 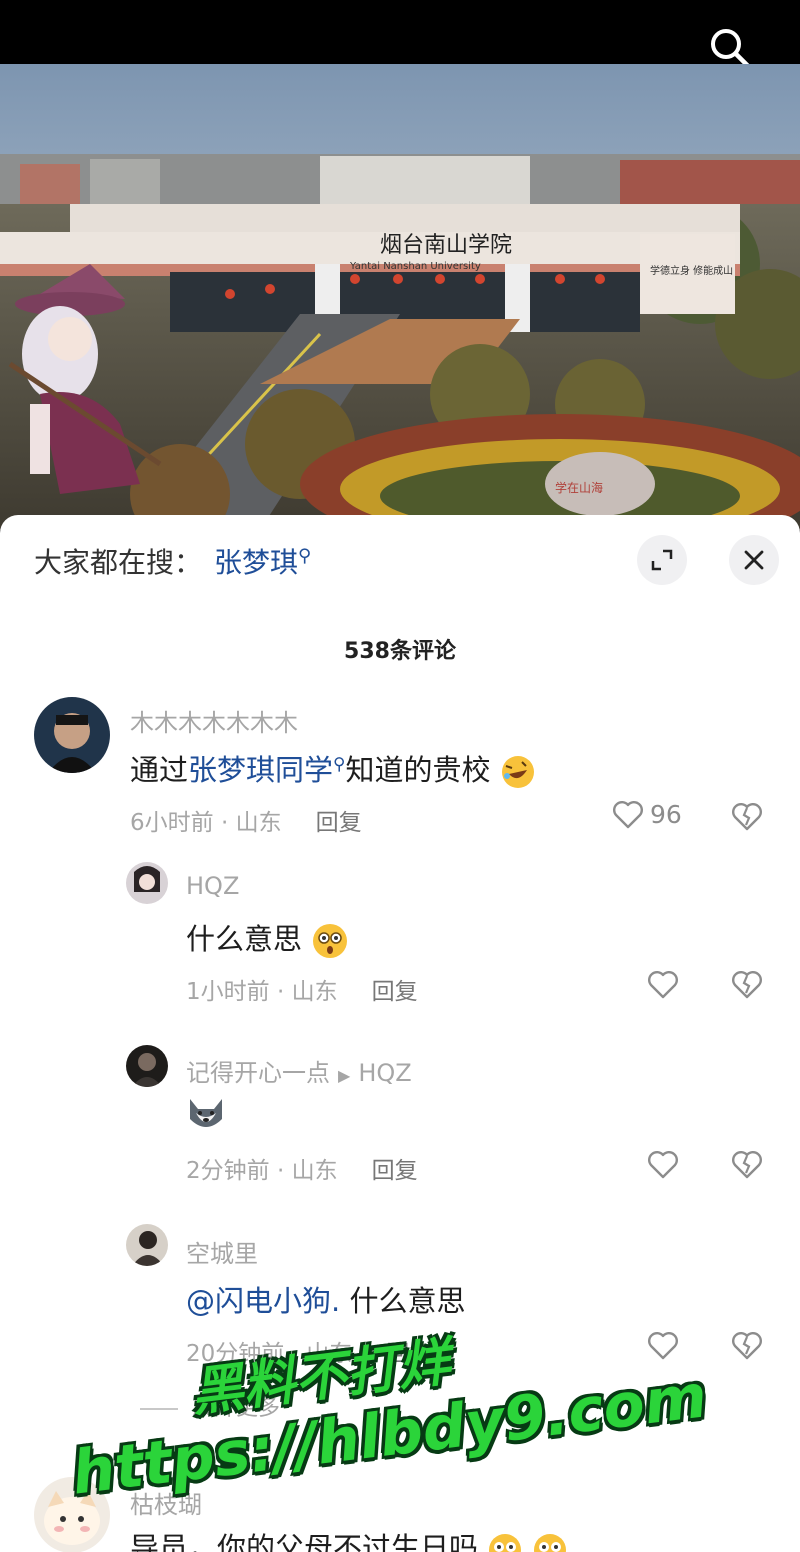 I want to click on husky-dog-emoji-icon, so click(x=206, y=1113).